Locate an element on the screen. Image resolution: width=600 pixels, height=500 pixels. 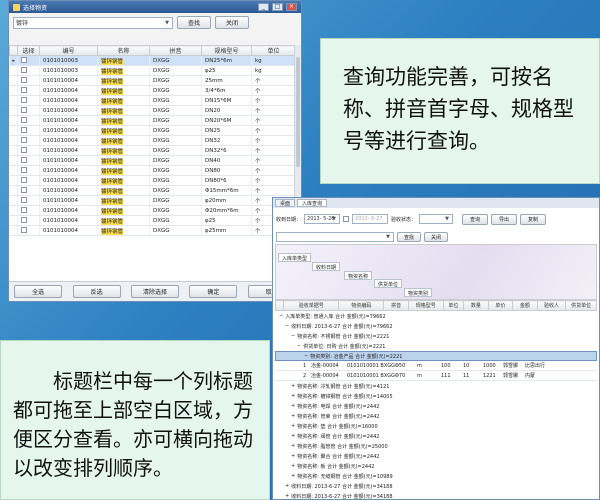
scroll-thumb is located at coordinates (298, 112).